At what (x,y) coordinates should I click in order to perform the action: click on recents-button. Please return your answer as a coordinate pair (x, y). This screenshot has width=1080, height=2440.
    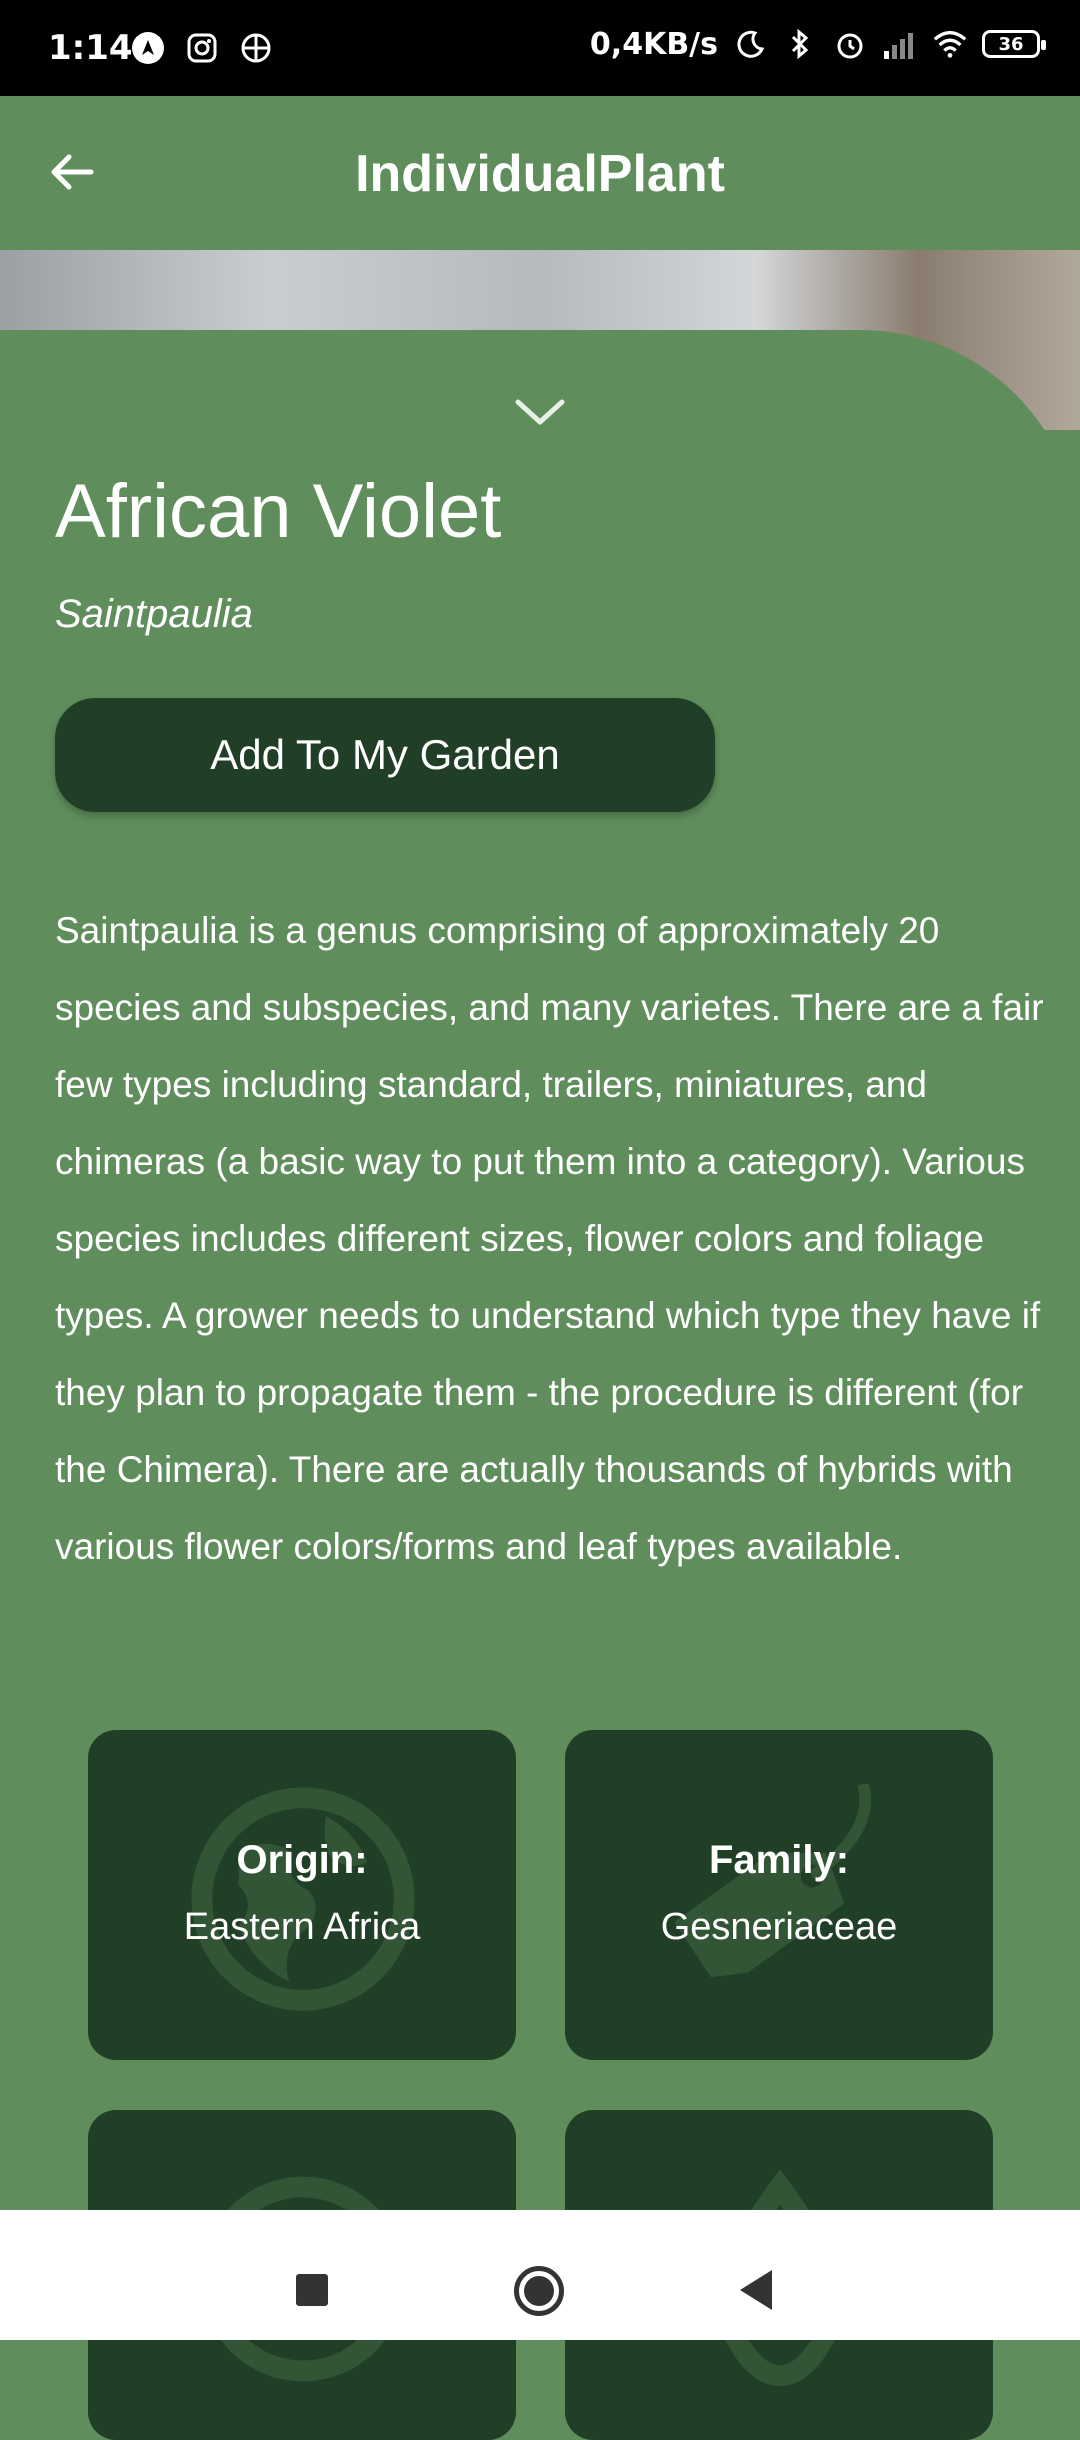
    Looking at the image, I should click on (312, 2290).